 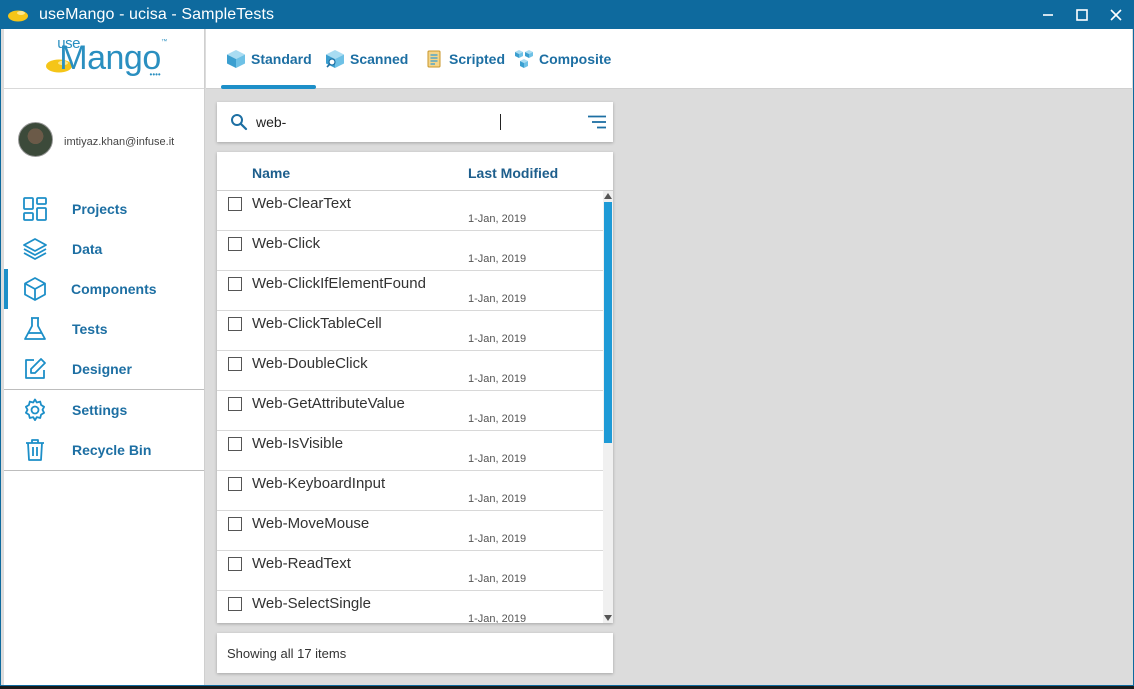 I want to click on list-item: Web-Click 1-Jan, 2019, so click(x=410, y=251).